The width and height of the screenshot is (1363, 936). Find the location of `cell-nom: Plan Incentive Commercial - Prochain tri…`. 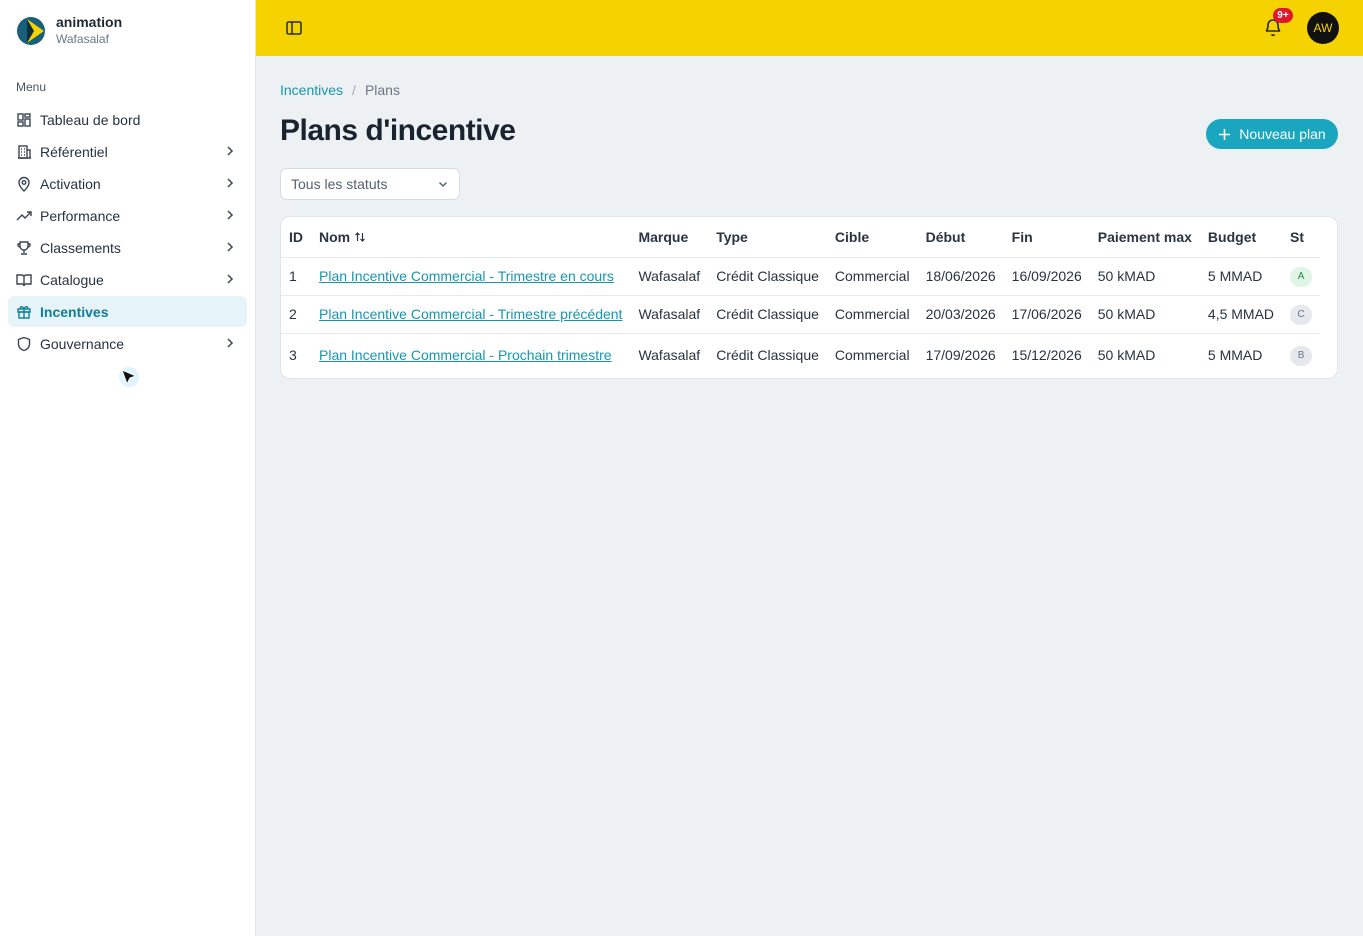

cell-nom: Plan Incentive Commercial - Prochain tri… is located at coordinates (471, 354).